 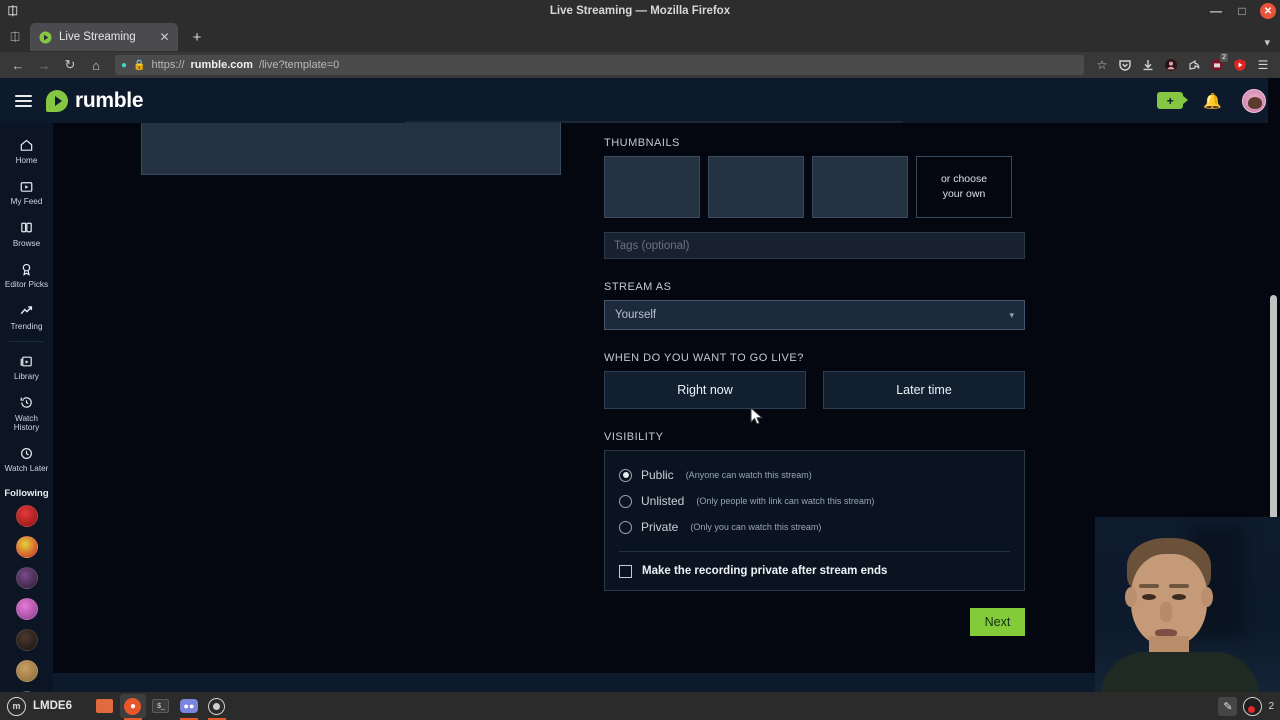 What do you see at coordinates (1171, 65) in the screenshot?
I see `account-icon` at bounding box center [1171, 65].